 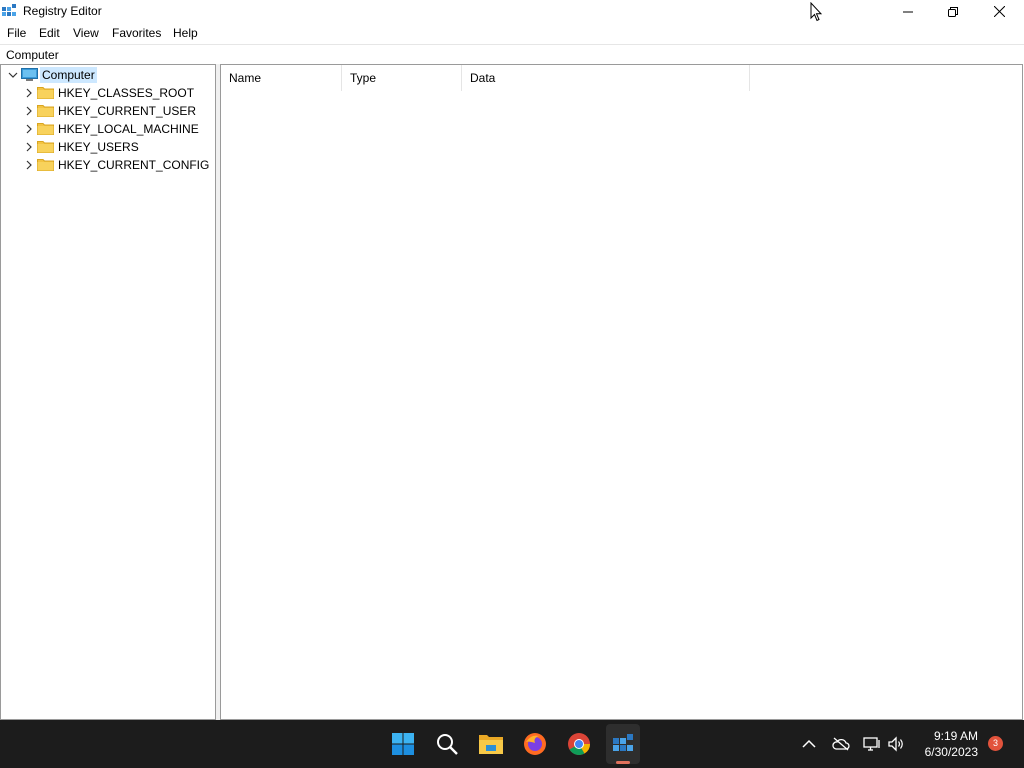 I want to click on chevron-down-icon, so click(x=13, y=75).